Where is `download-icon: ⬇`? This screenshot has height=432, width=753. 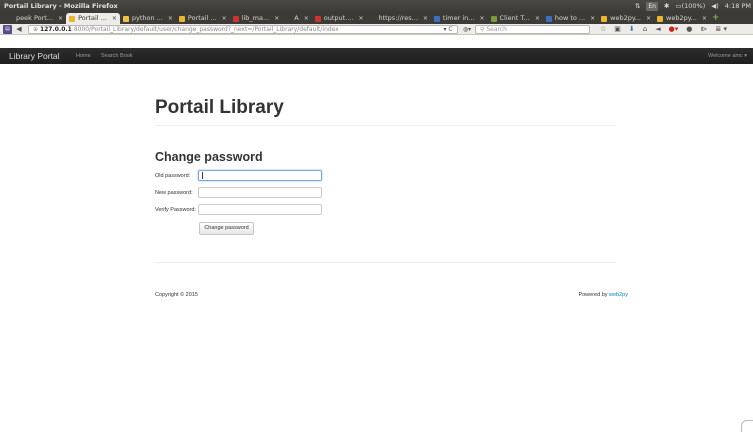 download-icon: ⬇ is located at coordinates (632, 29).